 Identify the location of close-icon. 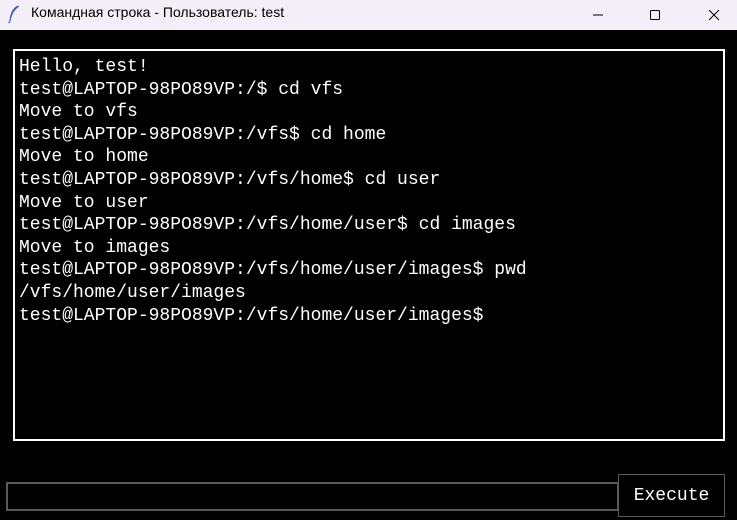
(714, 15).